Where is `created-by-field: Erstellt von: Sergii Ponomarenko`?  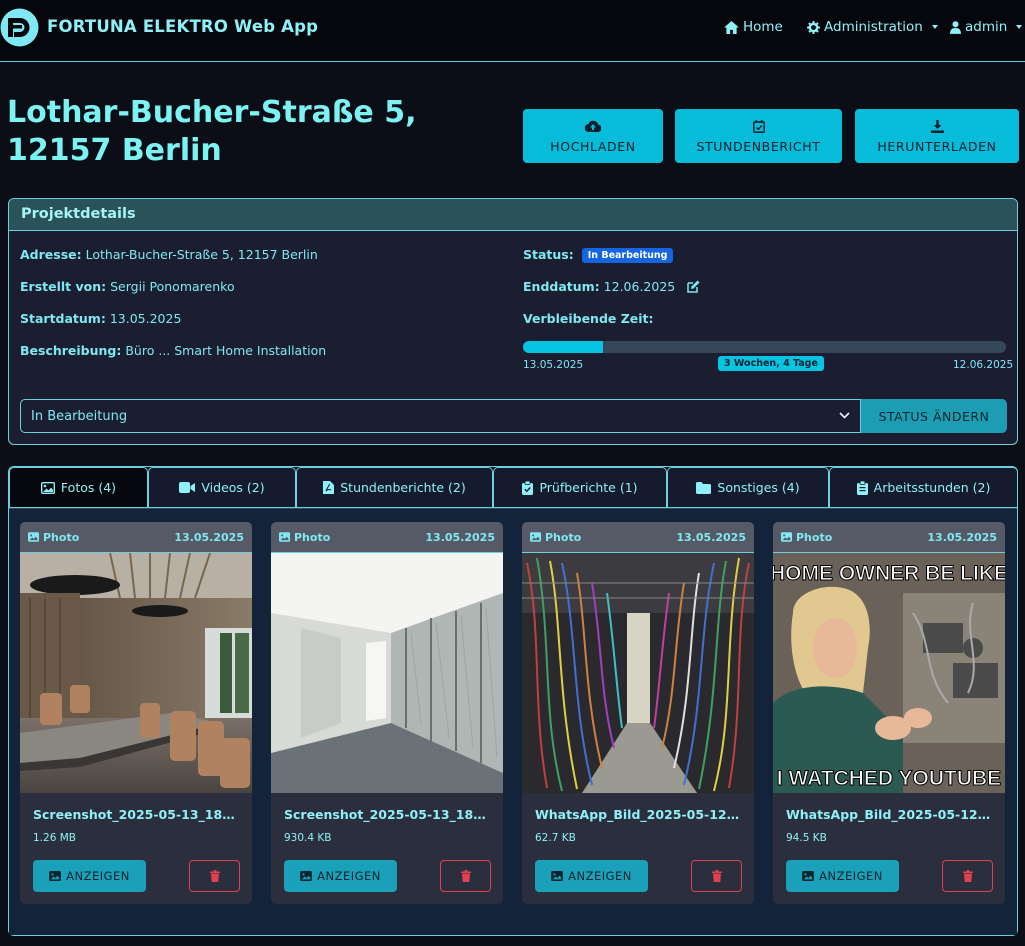
created-by-field: Erstellt von: Sergii Ponomarenko is located at coordinates (127, 286).